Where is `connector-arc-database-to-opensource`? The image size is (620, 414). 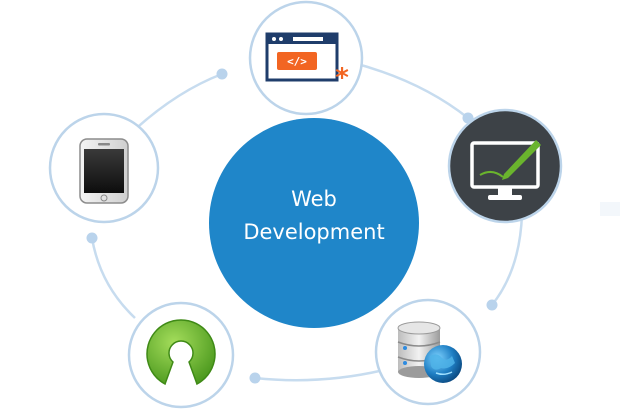
connector-arc-database-to-opensource is located at coordinates (319, 375).